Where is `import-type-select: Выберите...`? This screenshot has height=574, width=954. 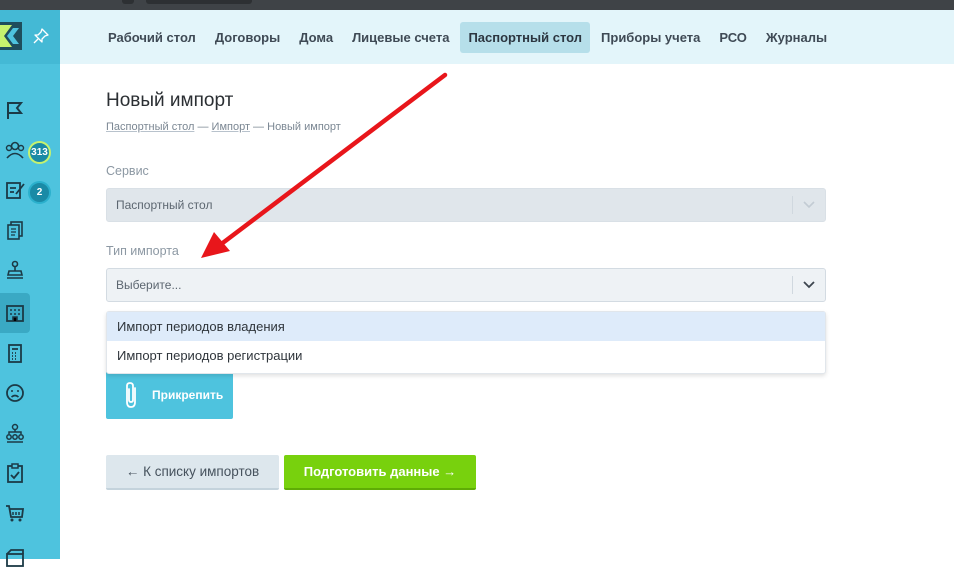
import-type-select: Выберите... is located at coordinates (466, 285).